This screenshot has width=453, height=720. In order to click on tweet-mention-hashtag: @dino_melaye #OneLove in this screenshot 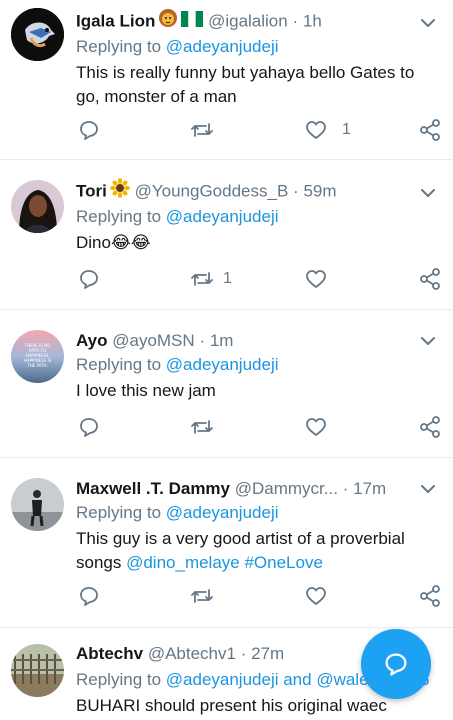, I will do `click(224, 562)`.